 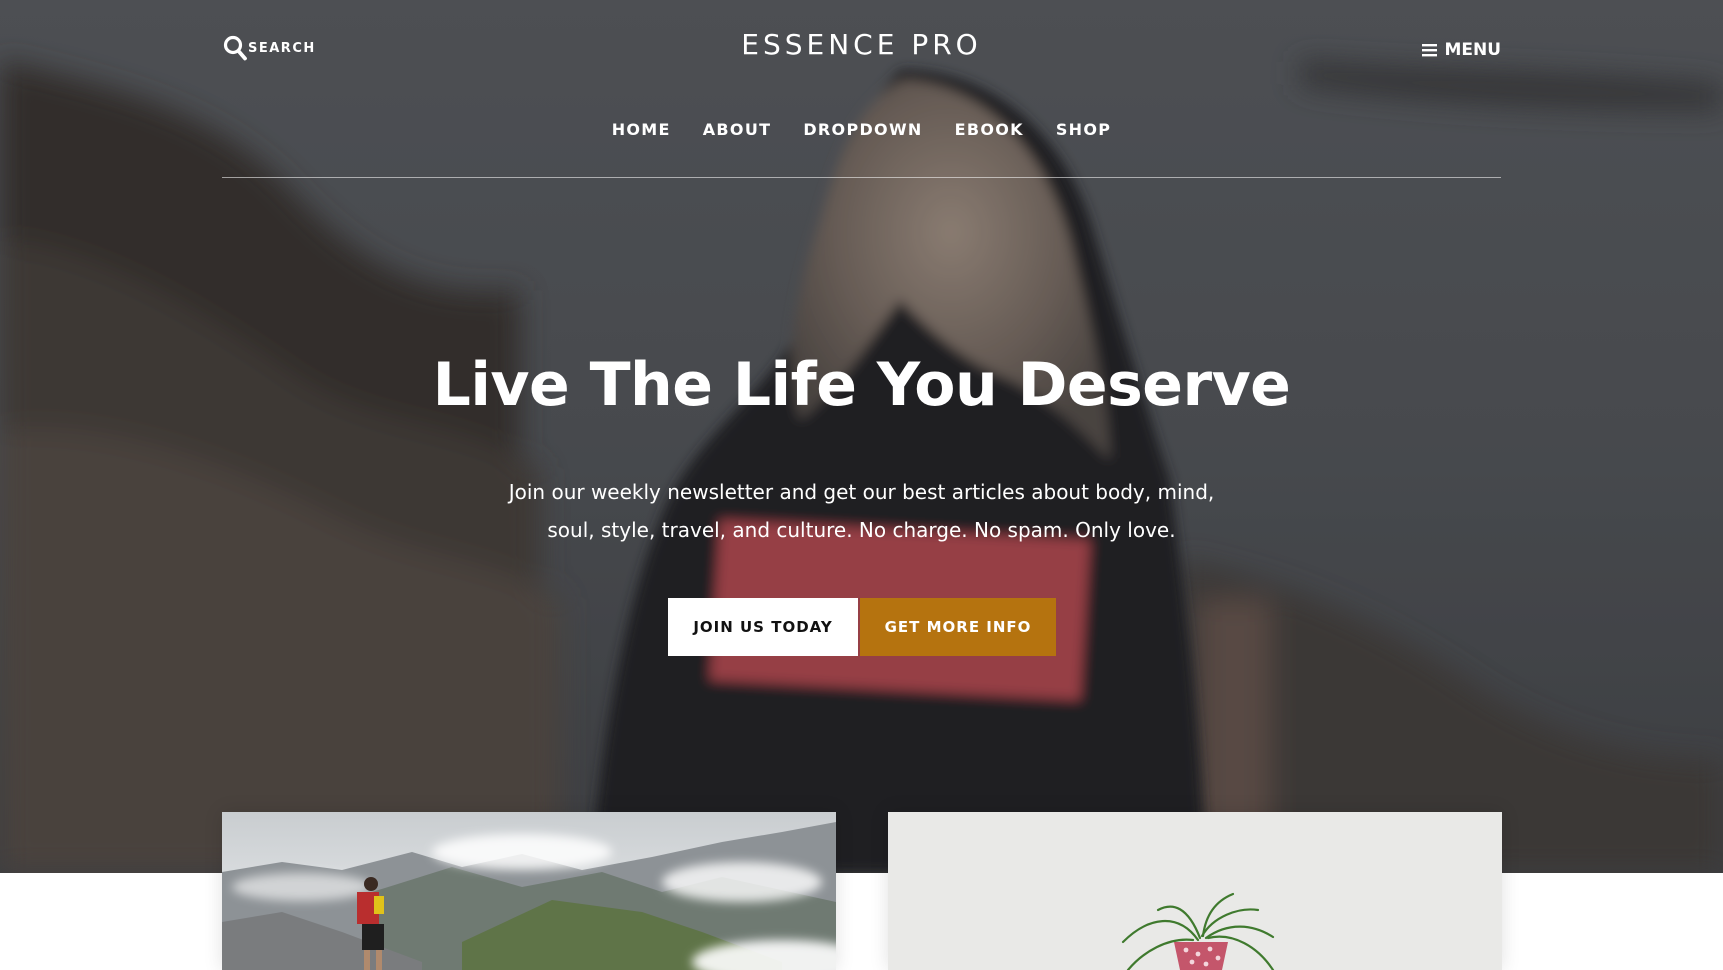 What do you see at coordinates (1083, 132) in the screenshot?
I see `nav-item-shop: SHOP` at bounding box center [1083, 132].